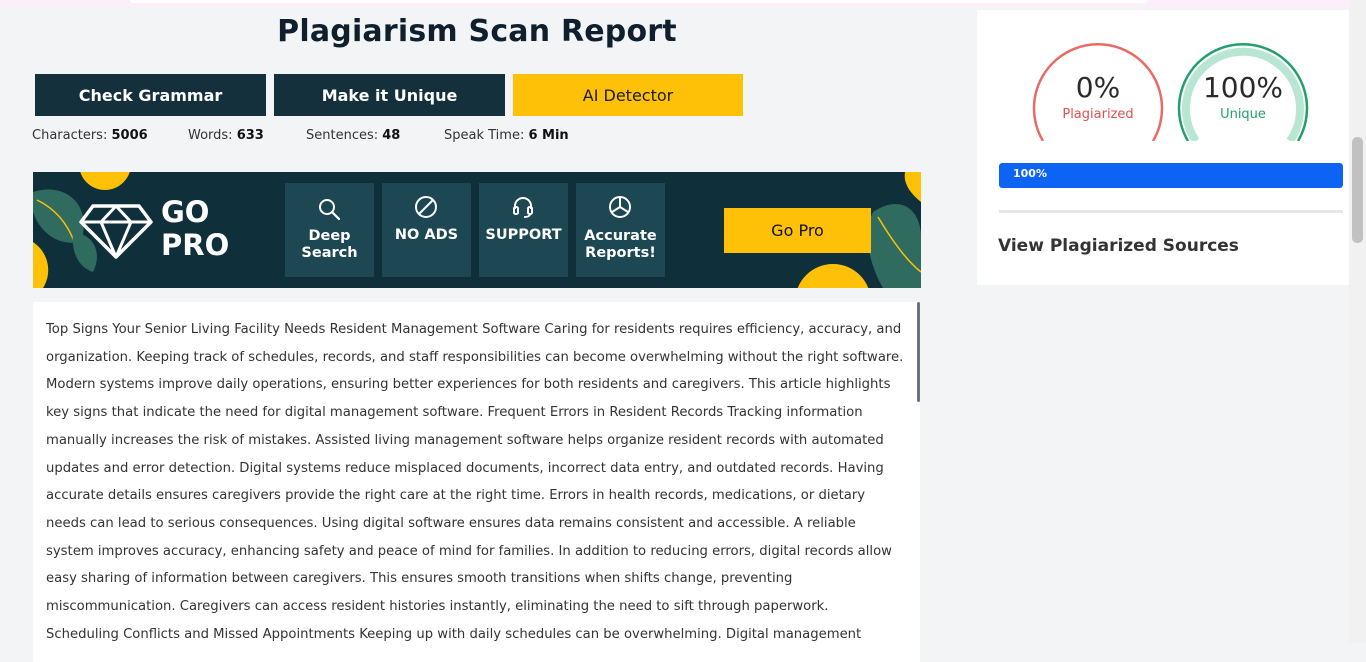 Image resolution: width=1366 pixels, height=662 pixels. Describe the element at coordinates (683, 3) in the screenshot. I see `browser-top-strip` at that location.